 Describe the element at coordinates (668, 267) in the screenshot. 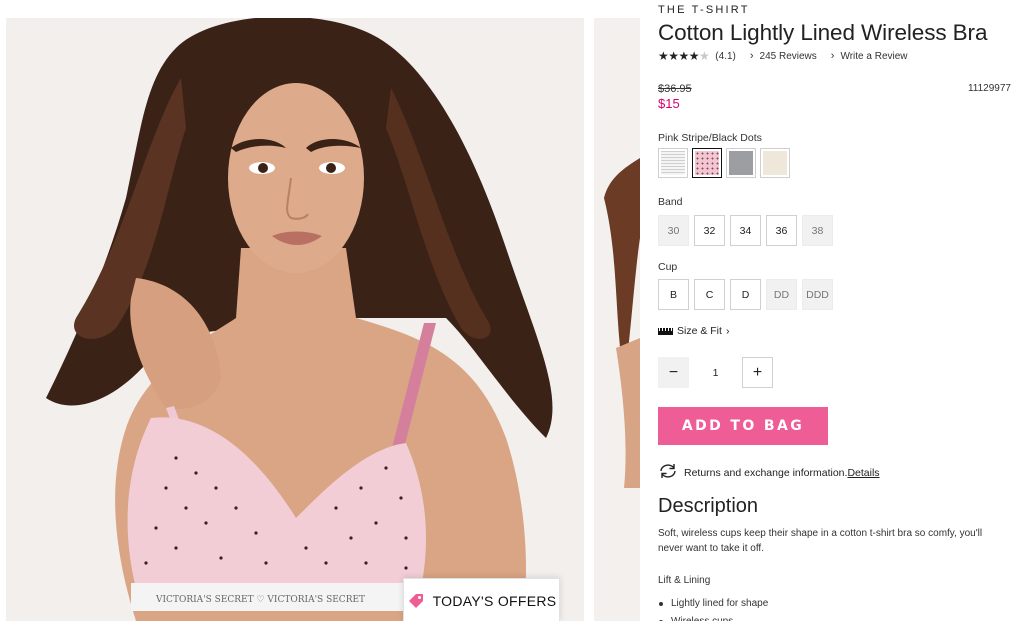

I see `cup-label: Cup` at that location.